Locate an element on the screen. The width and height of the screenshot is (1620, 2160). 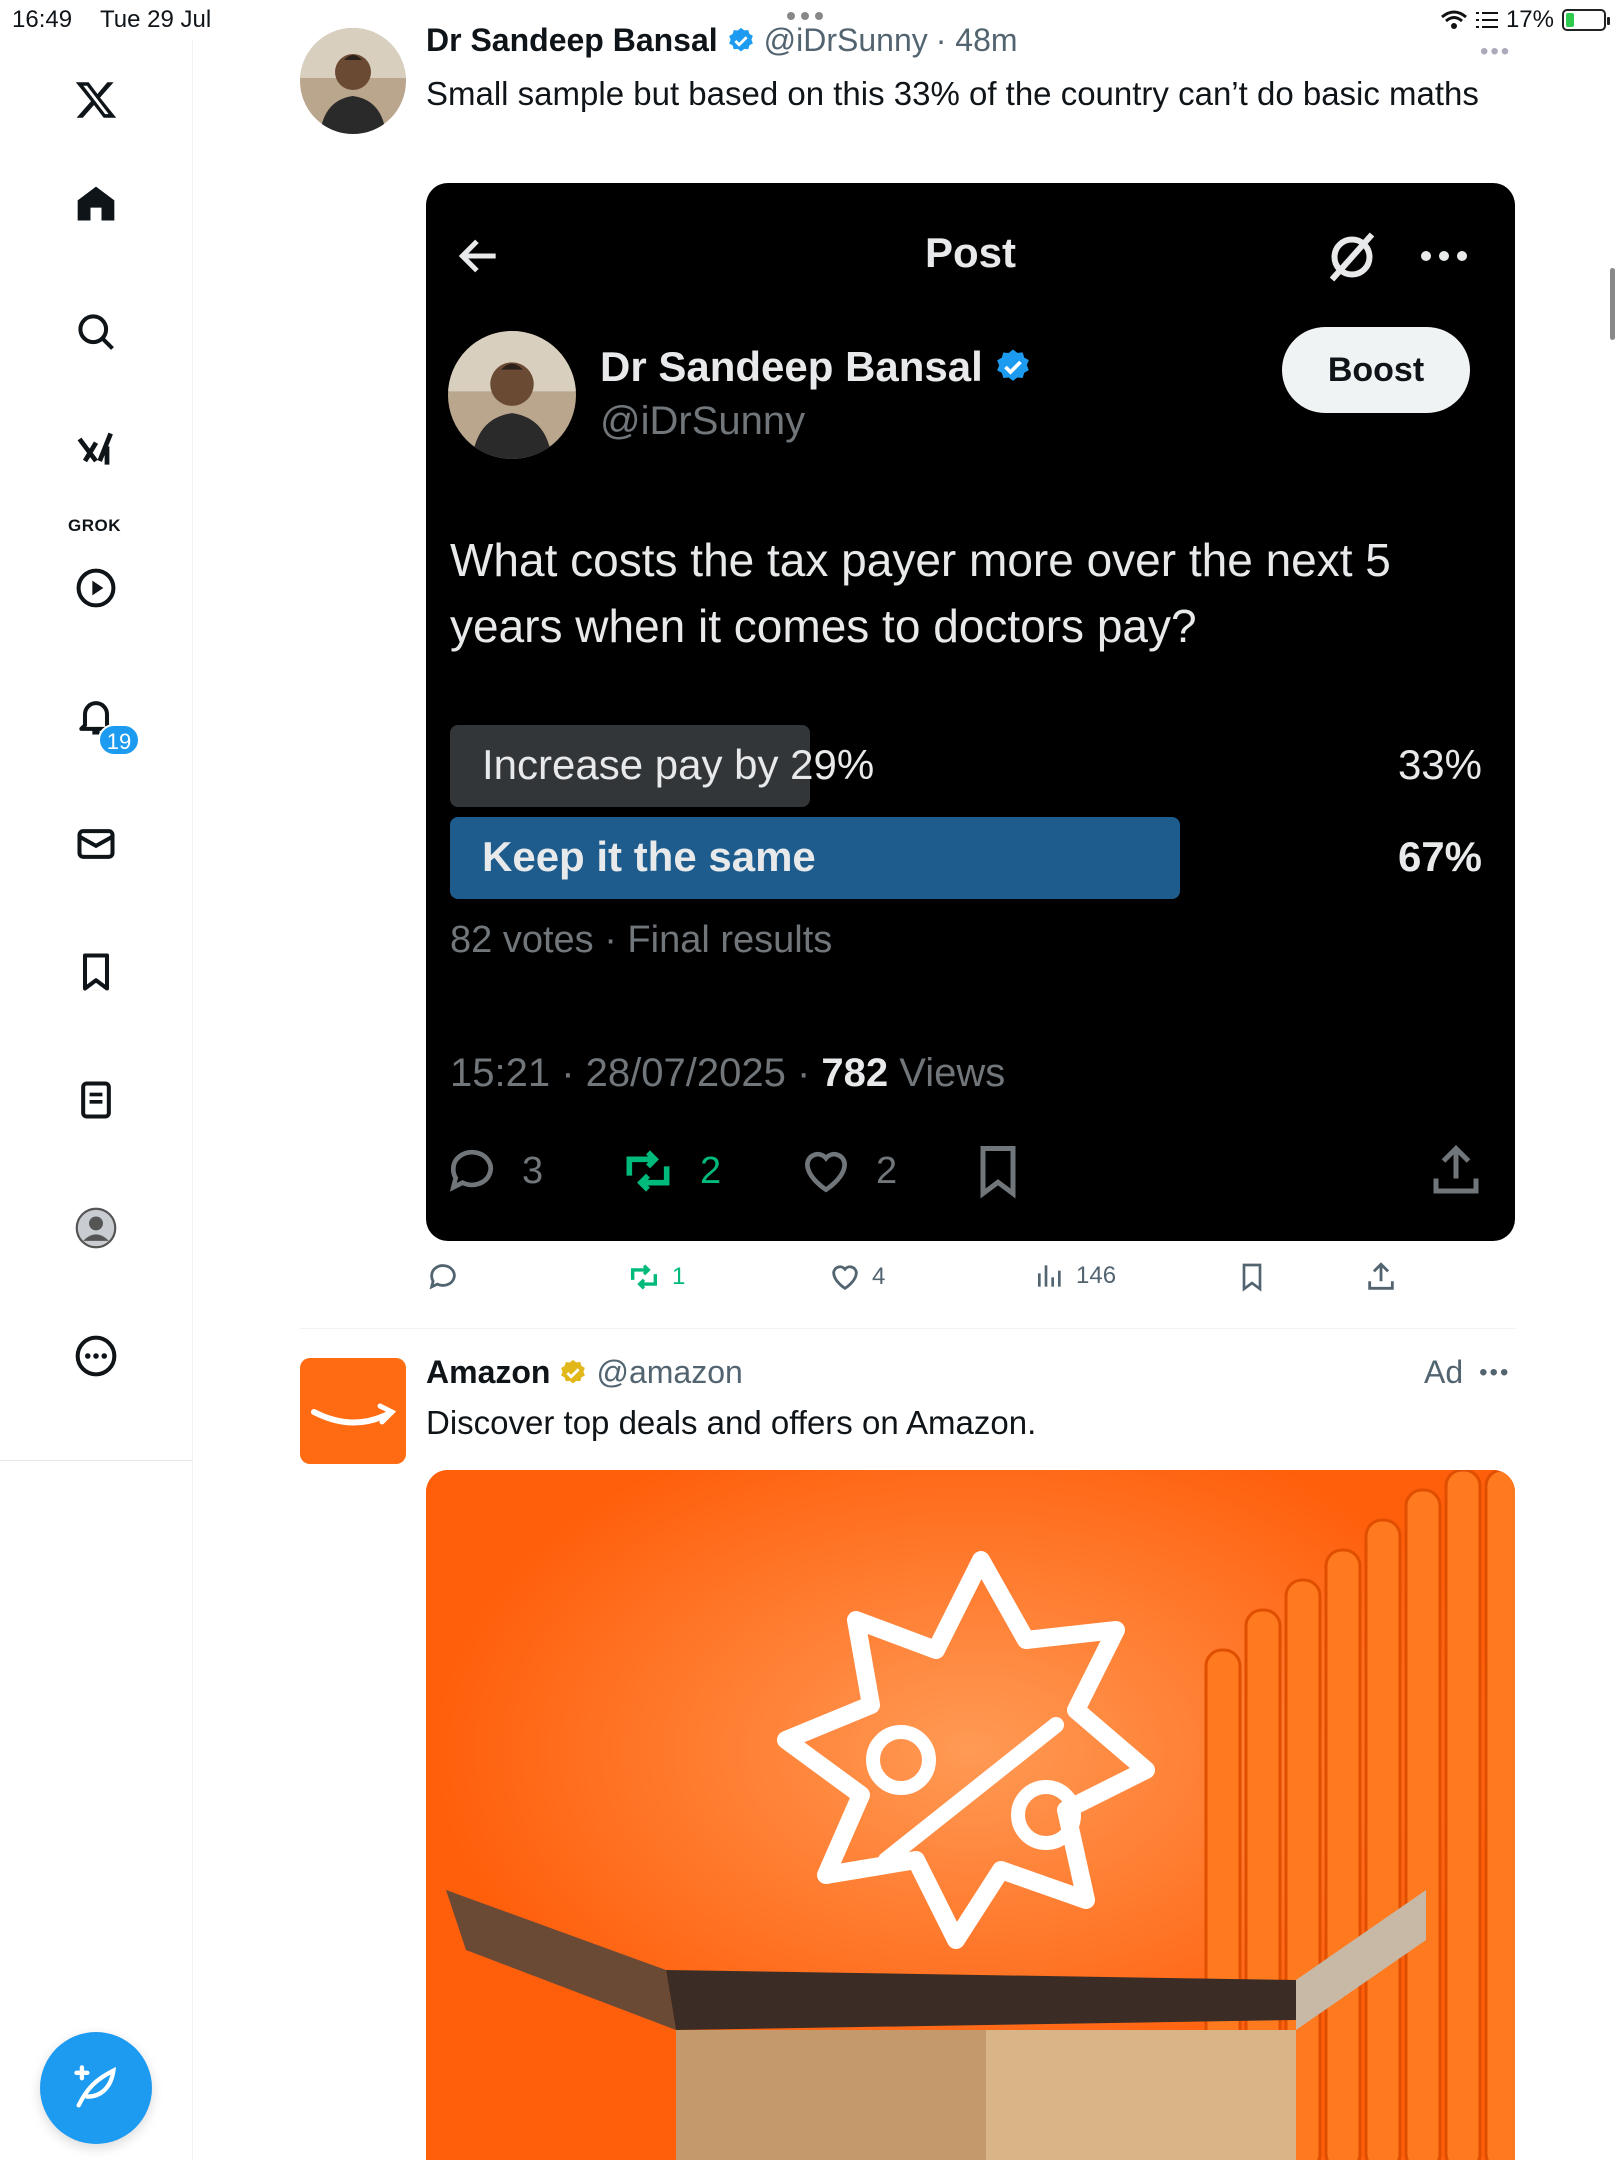
poll-option: Increase pay by 29% 33% is located at coordinates (970, 766).